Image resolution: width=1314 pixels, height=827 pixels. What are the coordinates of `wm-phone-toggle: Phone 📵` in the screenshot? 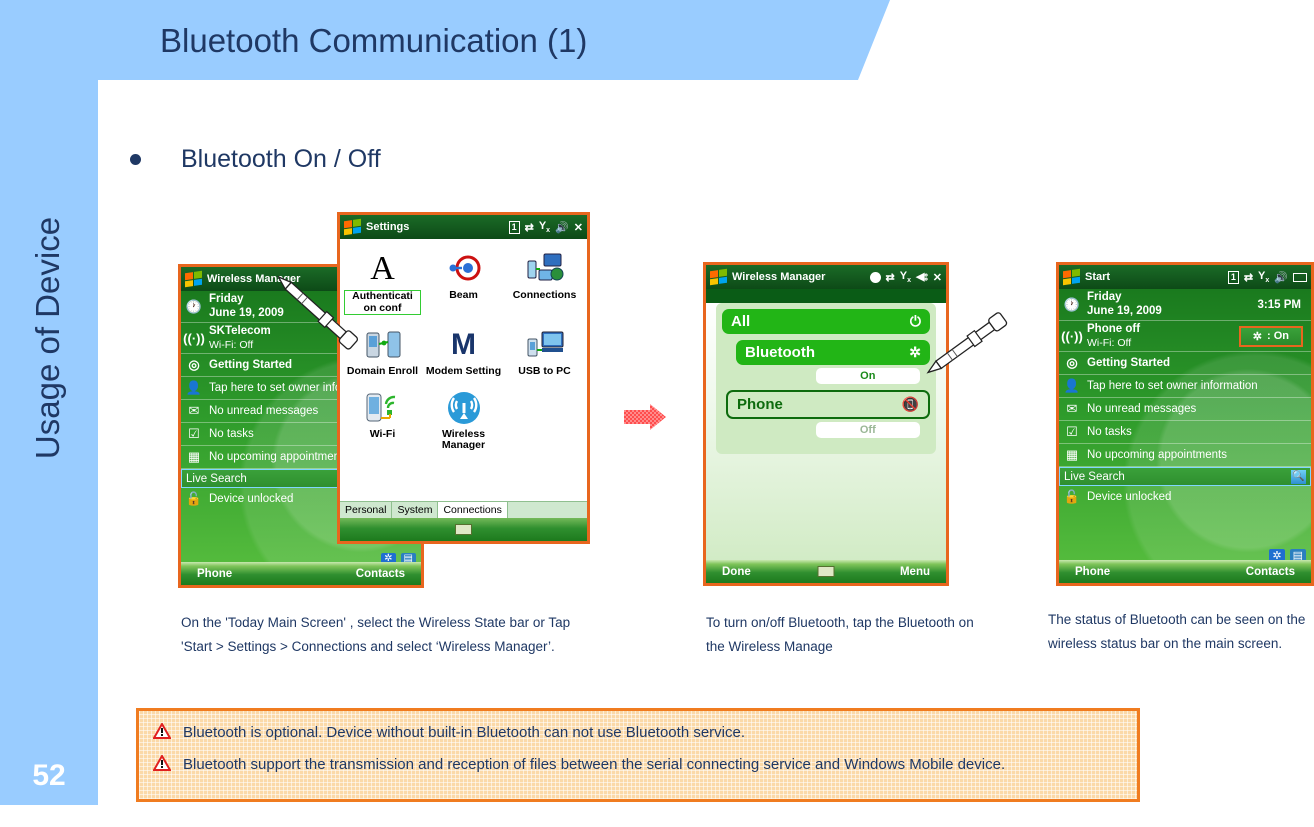 It's located at (828, 404).